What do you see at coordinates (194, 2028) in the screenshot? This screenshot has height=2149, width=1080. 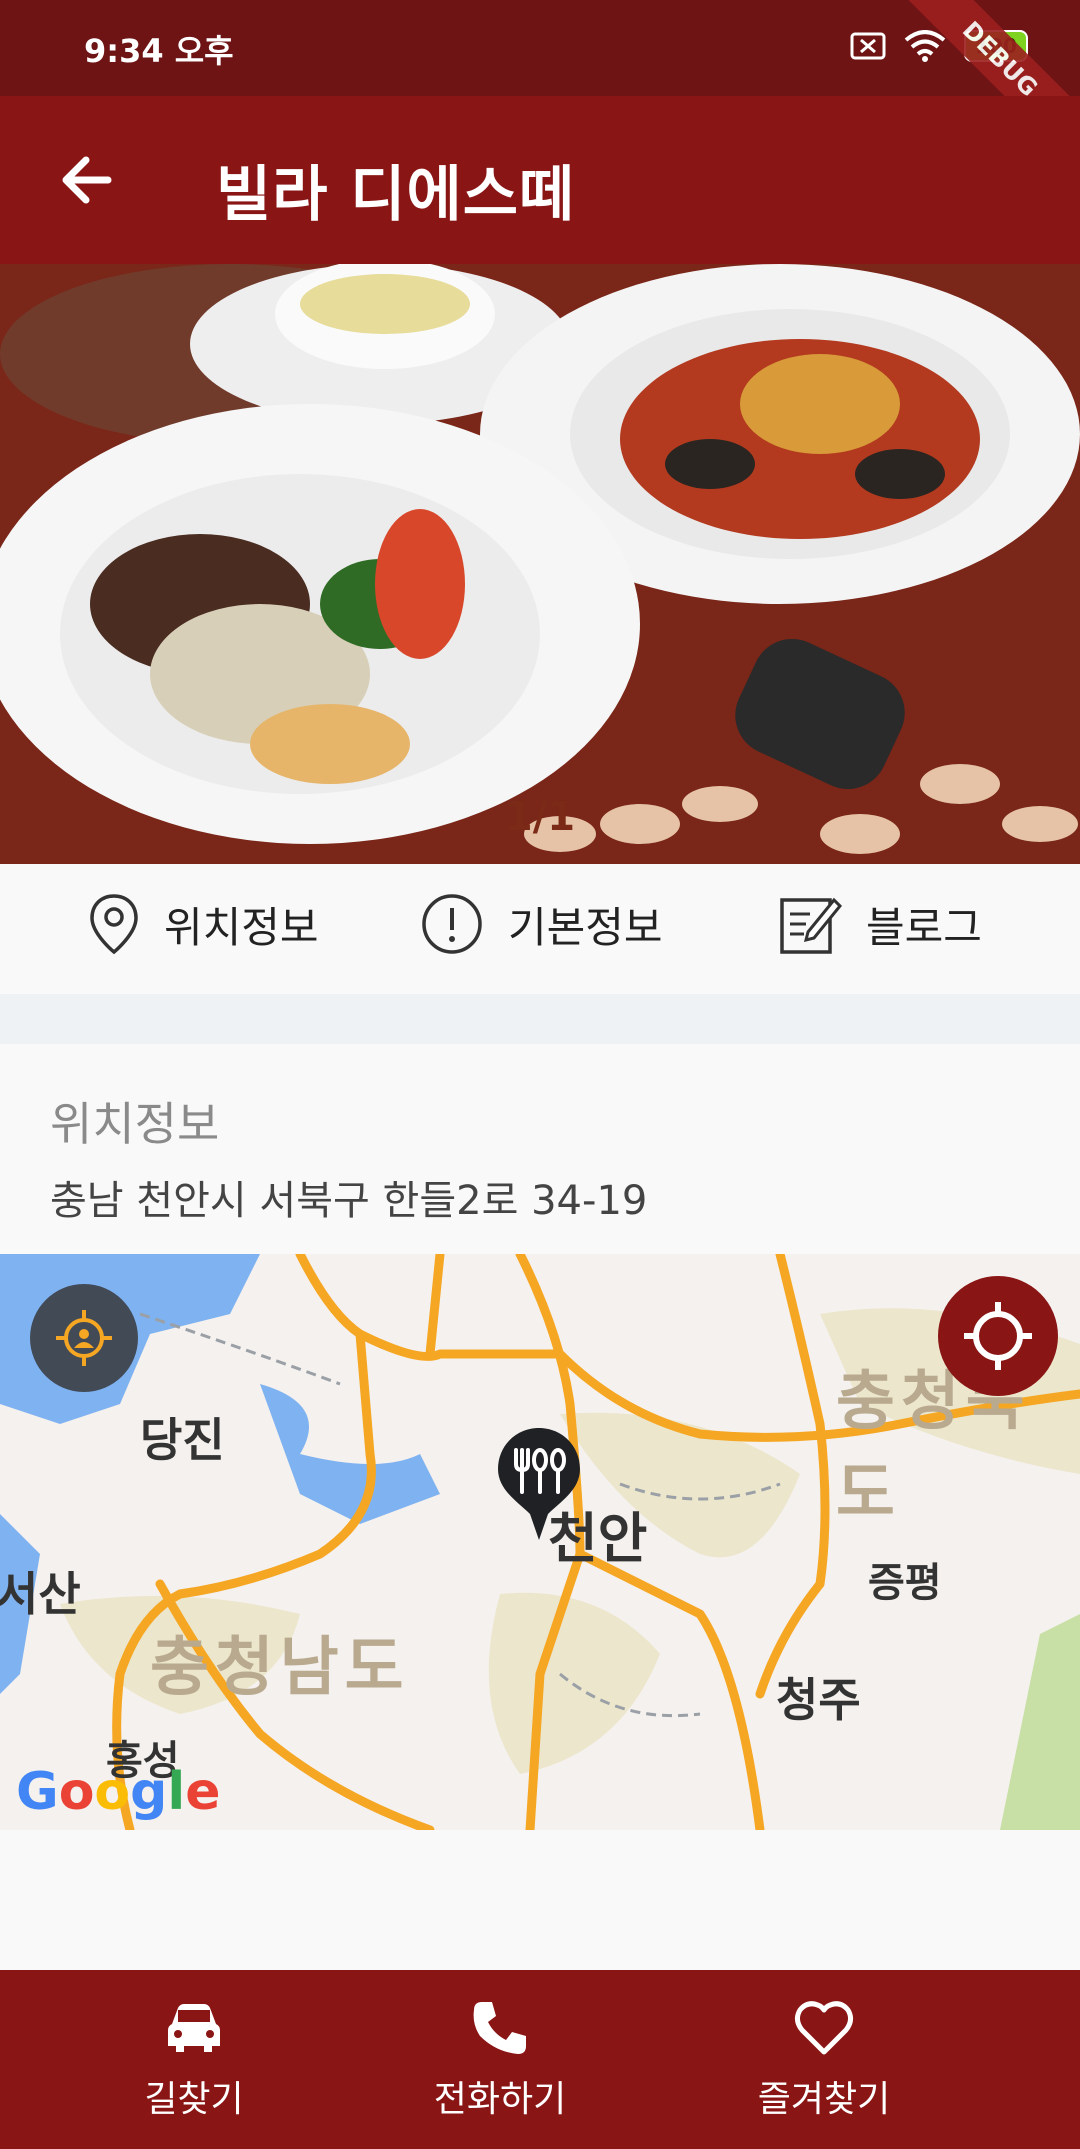 I see `car-icon` at bounding box center [194, 2028].